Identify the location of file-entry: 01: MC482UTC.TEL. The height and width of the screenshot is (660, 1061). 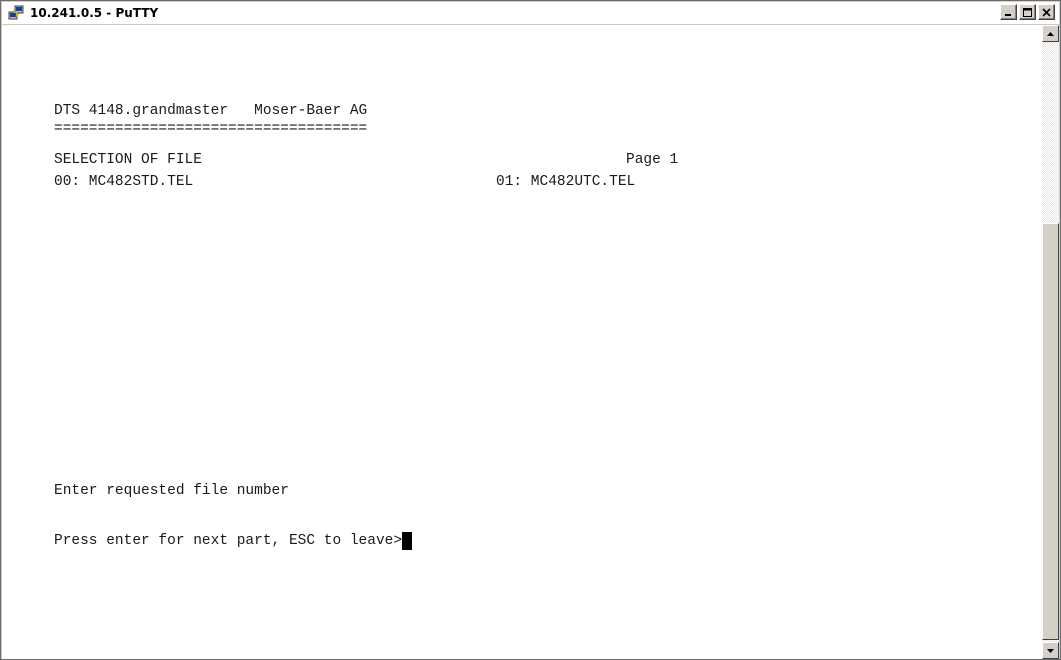
(566, 182).